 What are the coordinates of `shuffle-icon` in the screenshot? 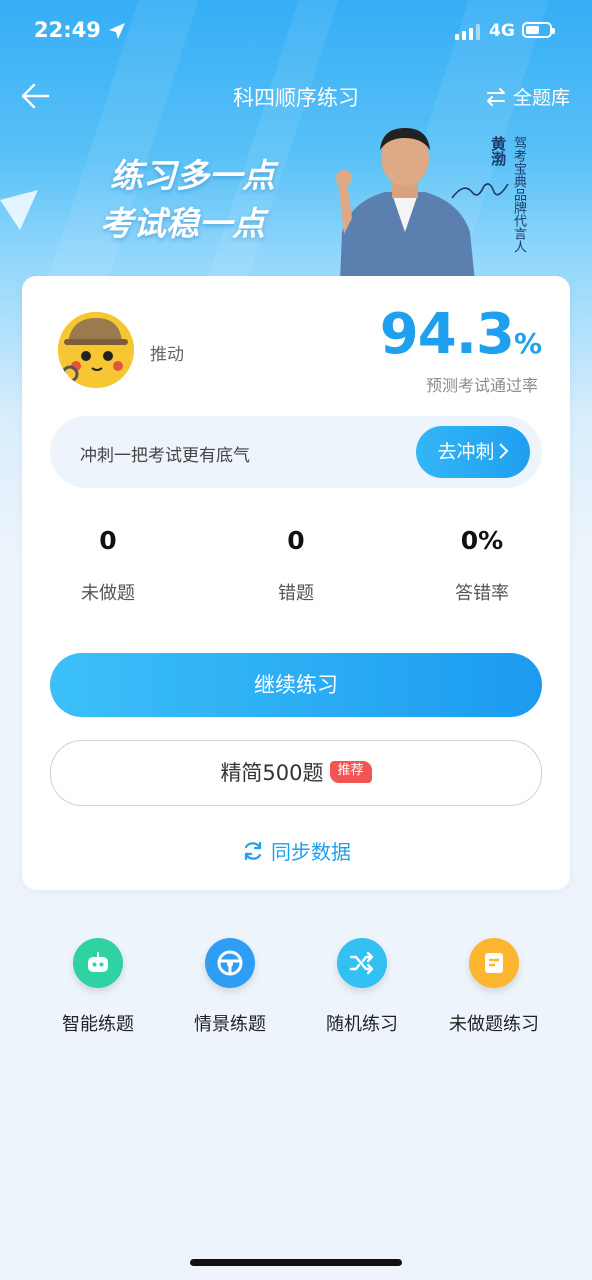 It's located at (362, 963).